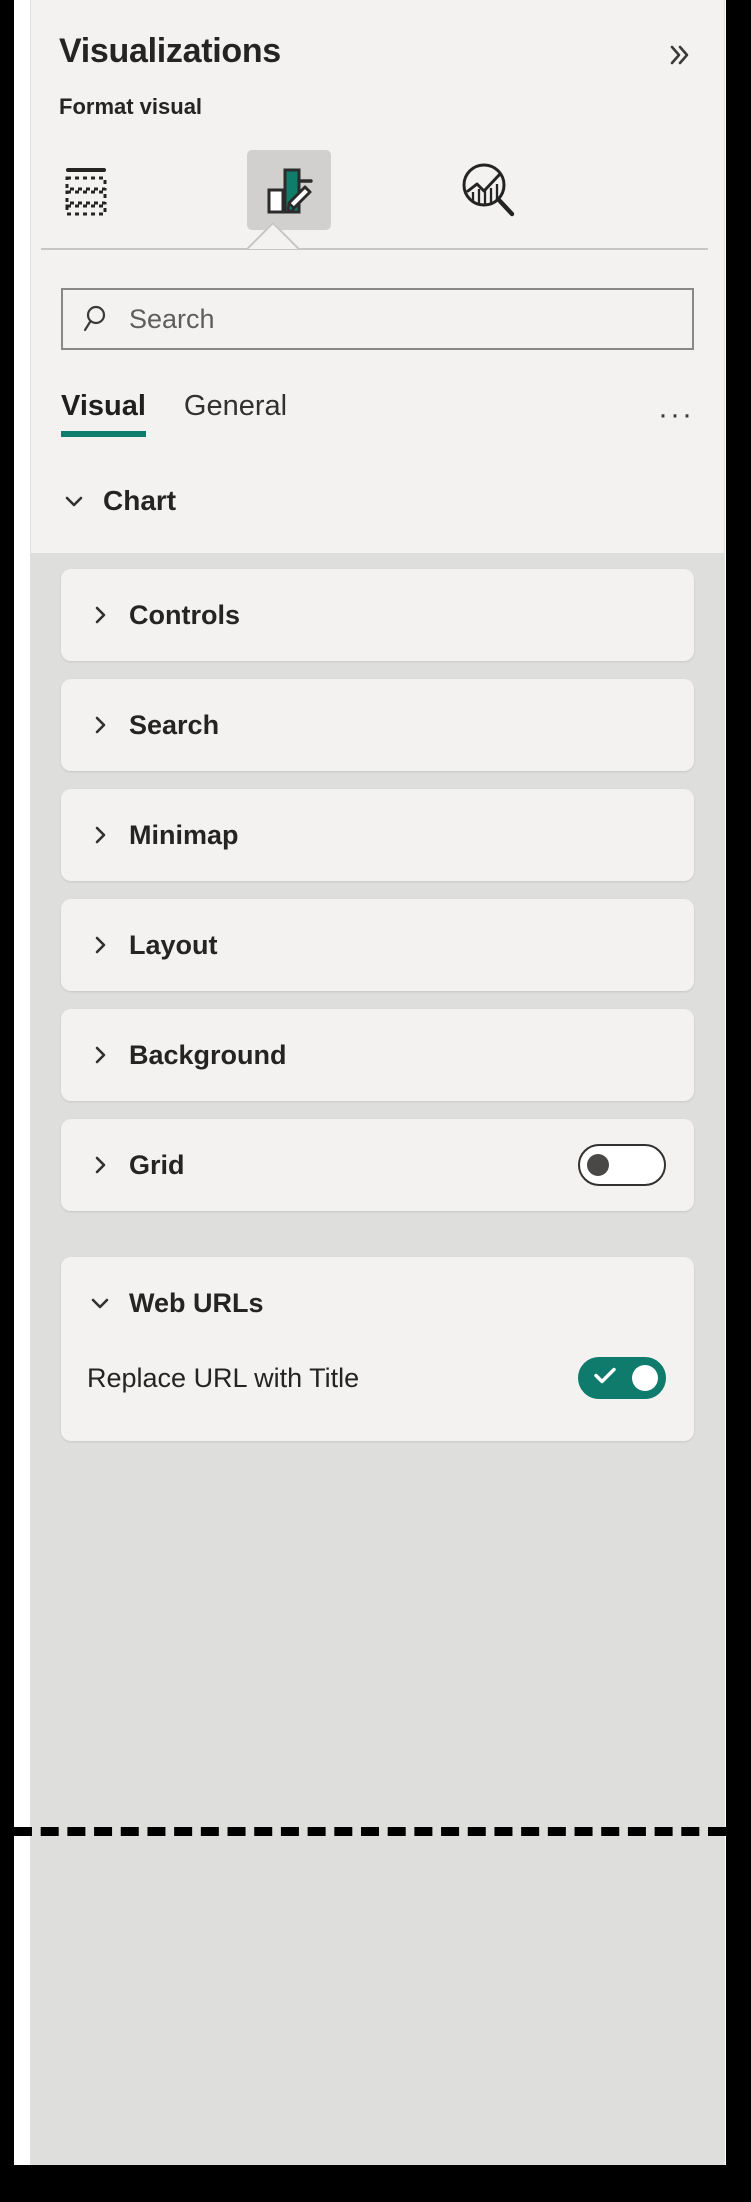  Describe the element at coordinates (184, 834) in the screenshot. I see `card-label: Minimap` at that location.